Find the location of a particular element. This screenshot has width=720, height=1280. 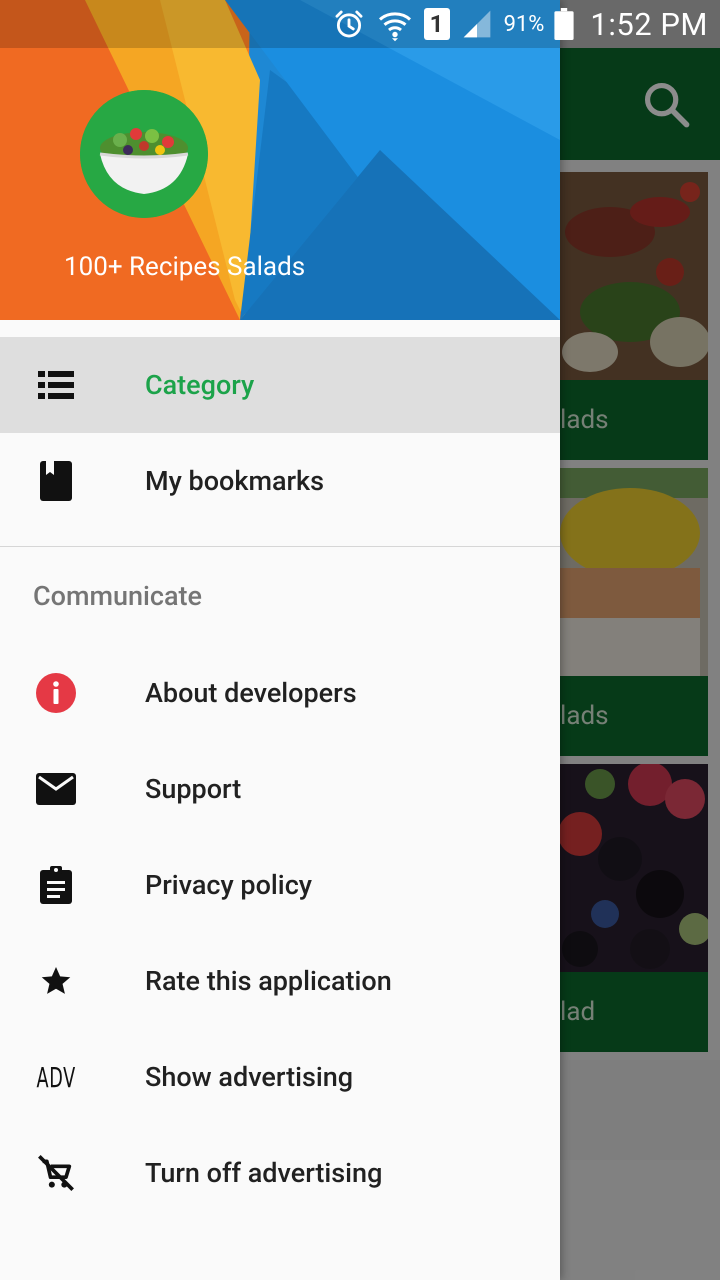

app-logo is located at coordinates (144, 154).